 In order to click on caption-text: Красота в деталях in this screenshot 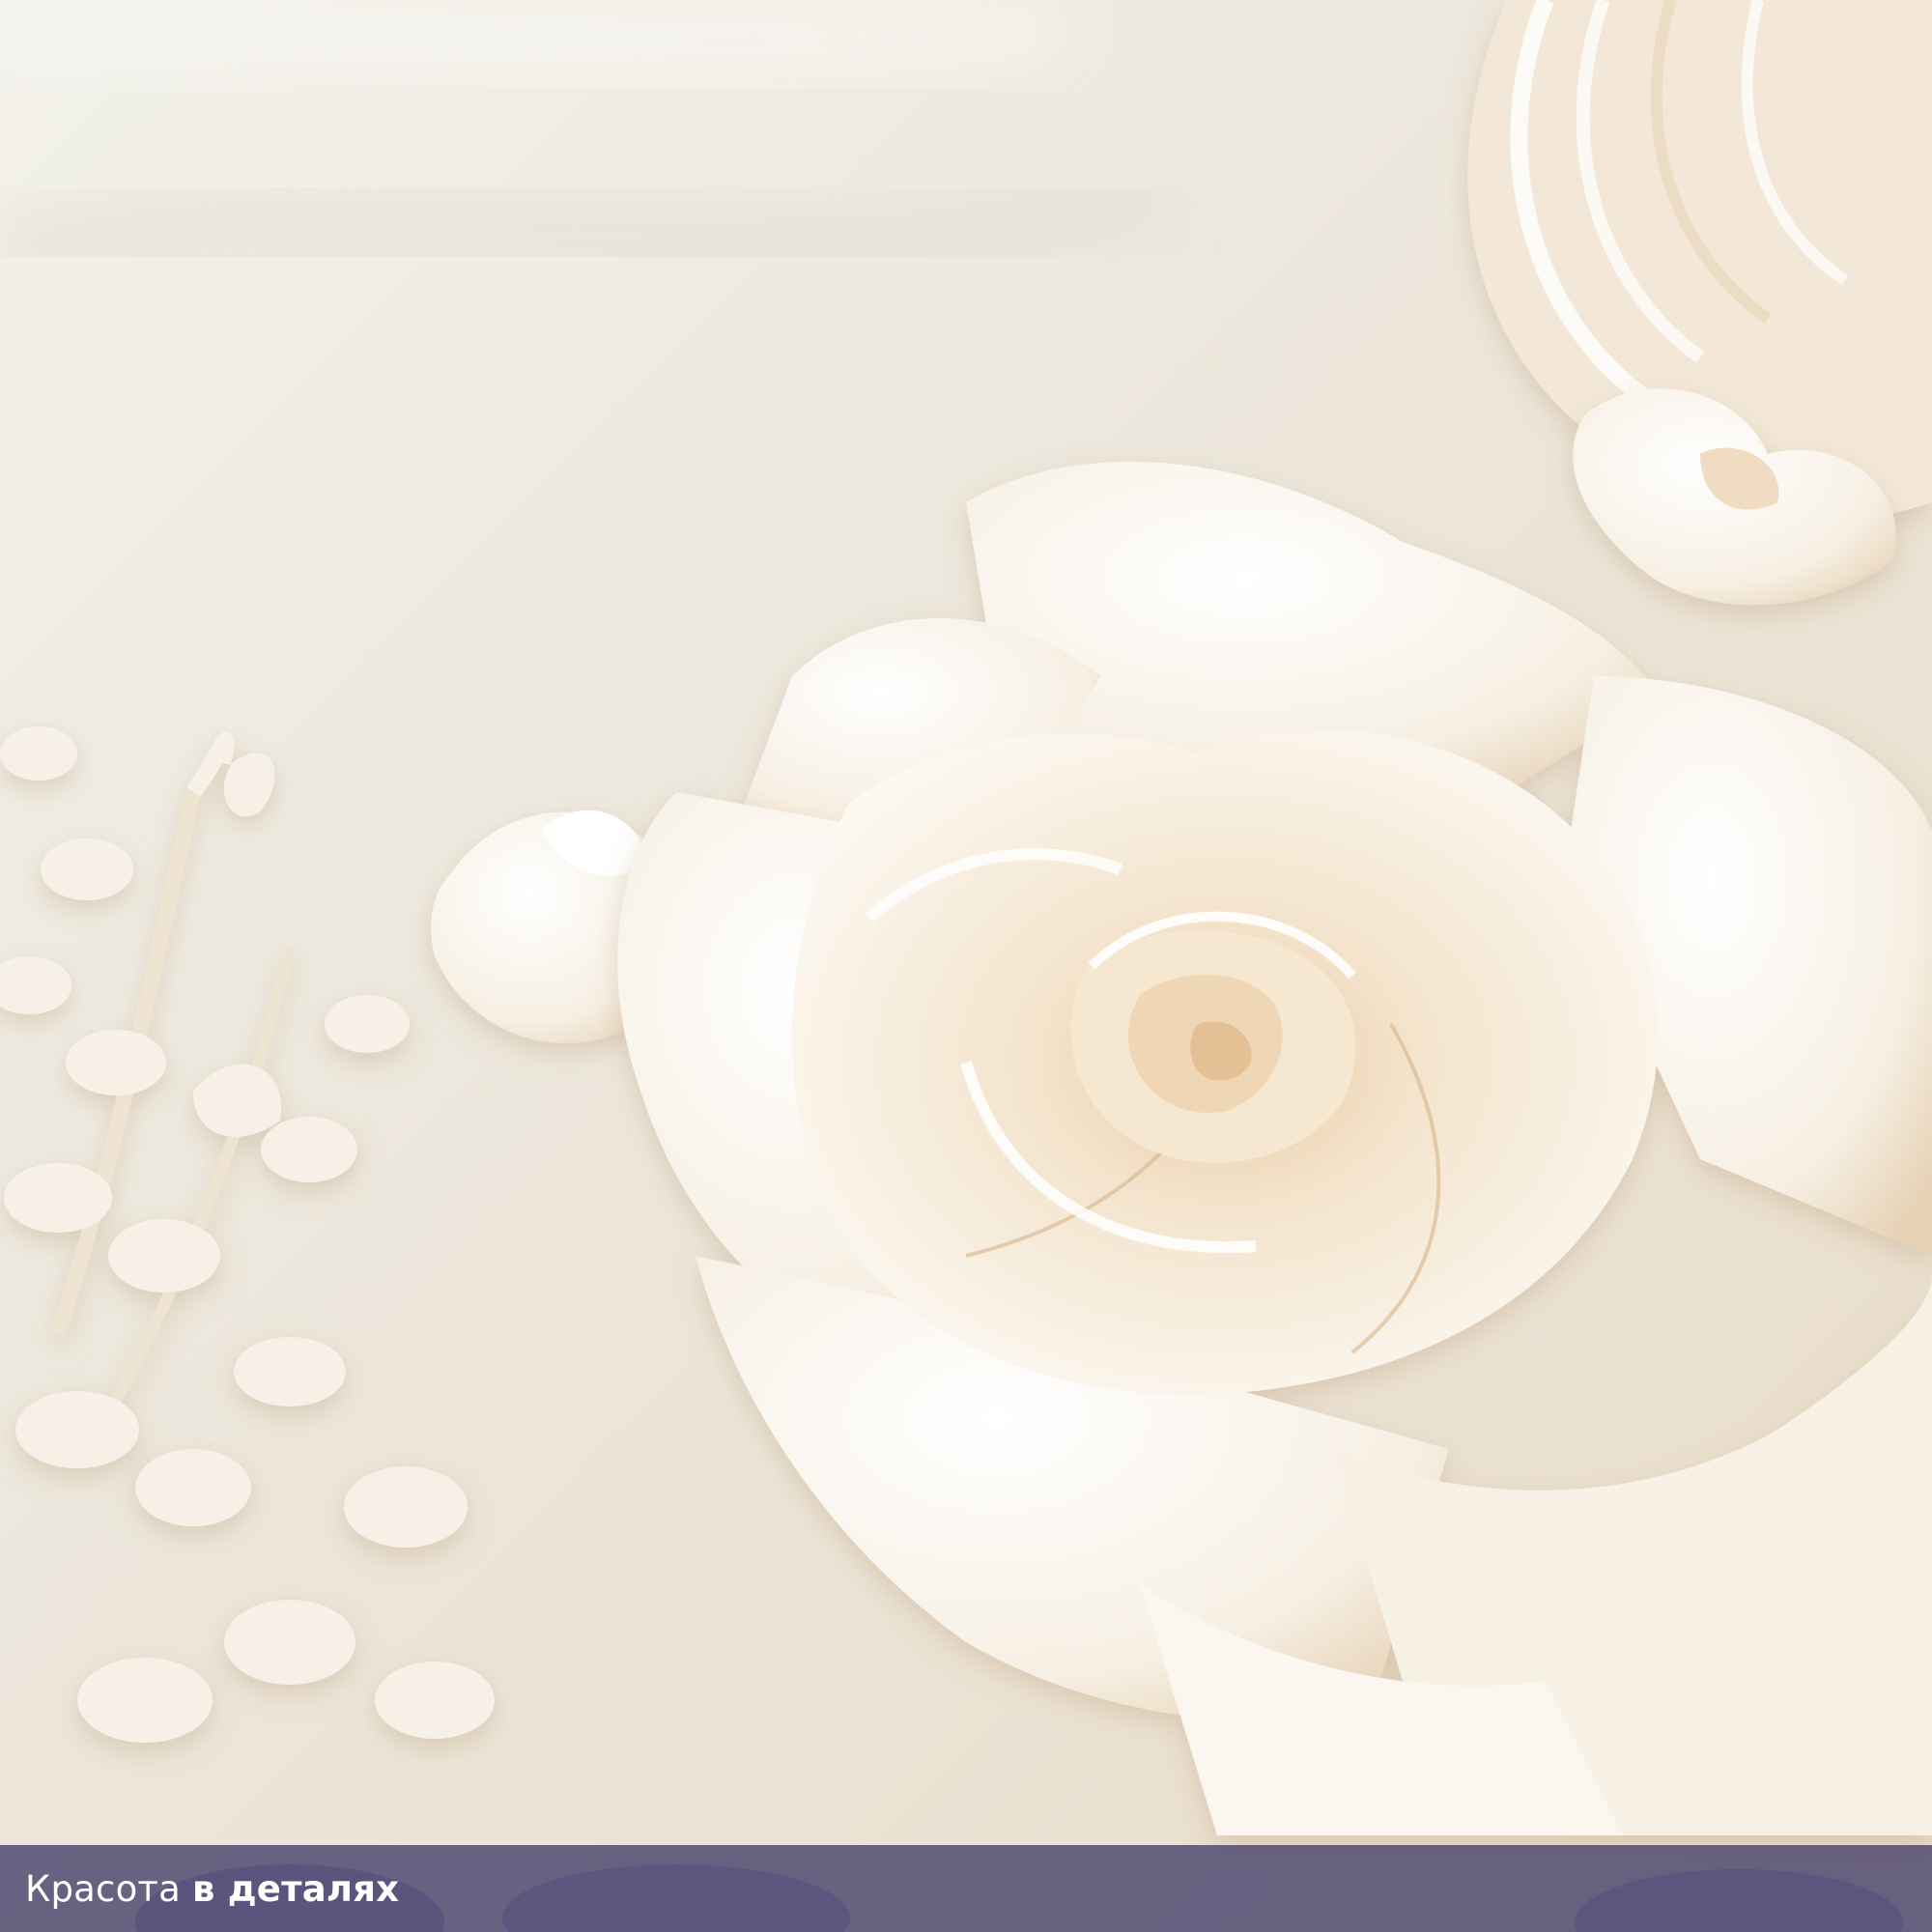, I will do `click(212, 1889)`.